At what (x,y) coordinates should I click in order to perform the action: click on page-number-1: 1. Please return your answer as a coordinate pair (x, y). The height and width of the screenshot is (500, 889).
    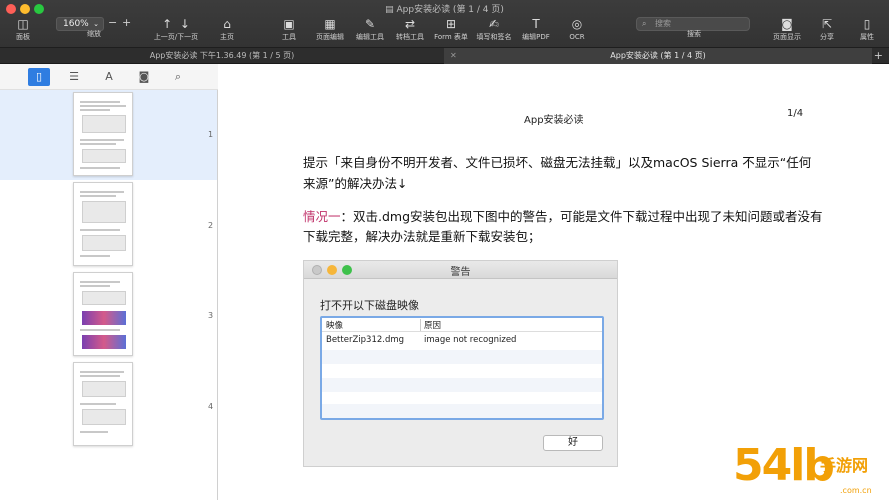
    Looking at the image, I should click on (211, 134).